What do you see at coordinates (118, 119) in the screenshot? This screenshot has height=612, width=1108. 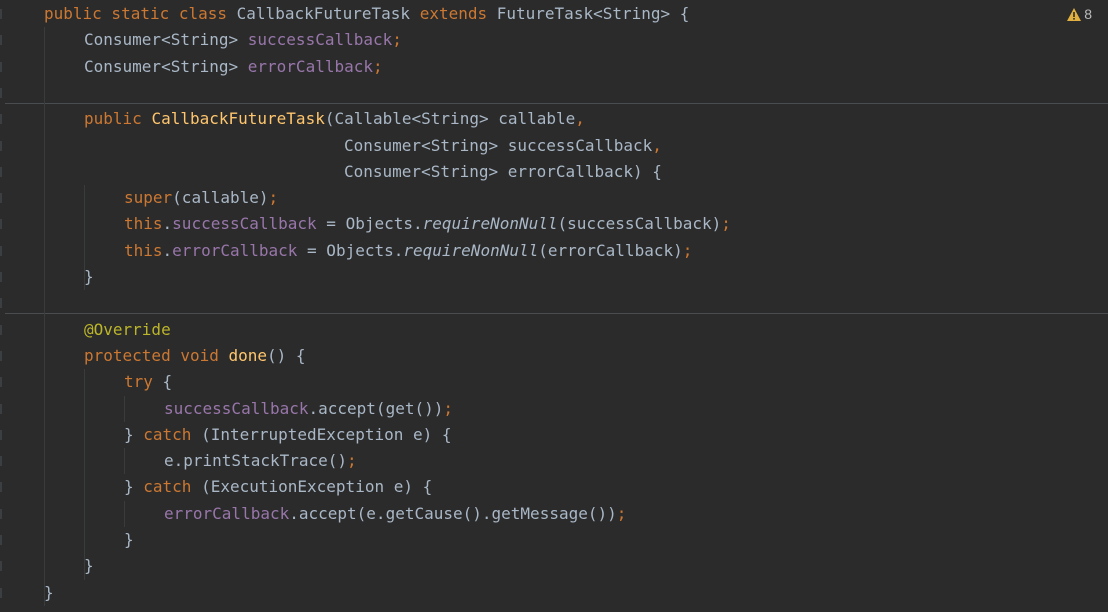 I see `code-token: public` at bounding box center [118, 119].